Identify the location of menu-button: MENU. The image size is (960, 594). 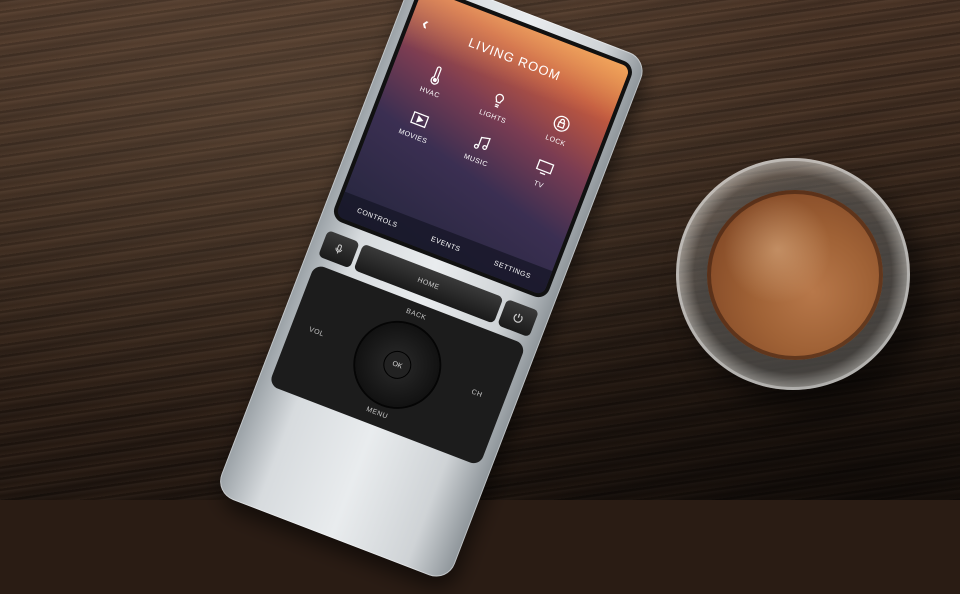
(377, 413).